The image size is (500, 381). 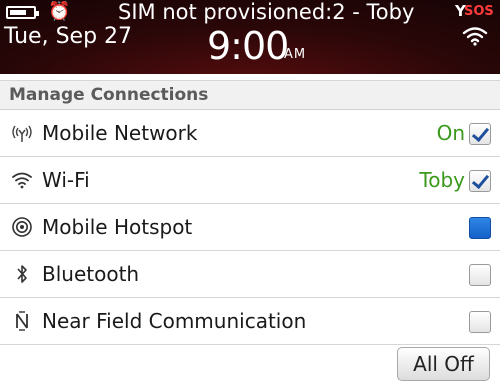 I want to click on row-label: Wi-Fi, so click(x=66, y=180).